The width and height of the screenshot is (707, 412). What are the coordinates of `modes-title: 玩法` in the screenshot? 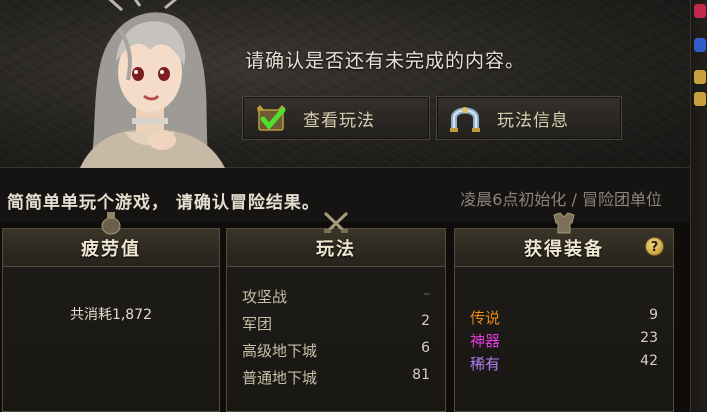 It's located at (336, 249).